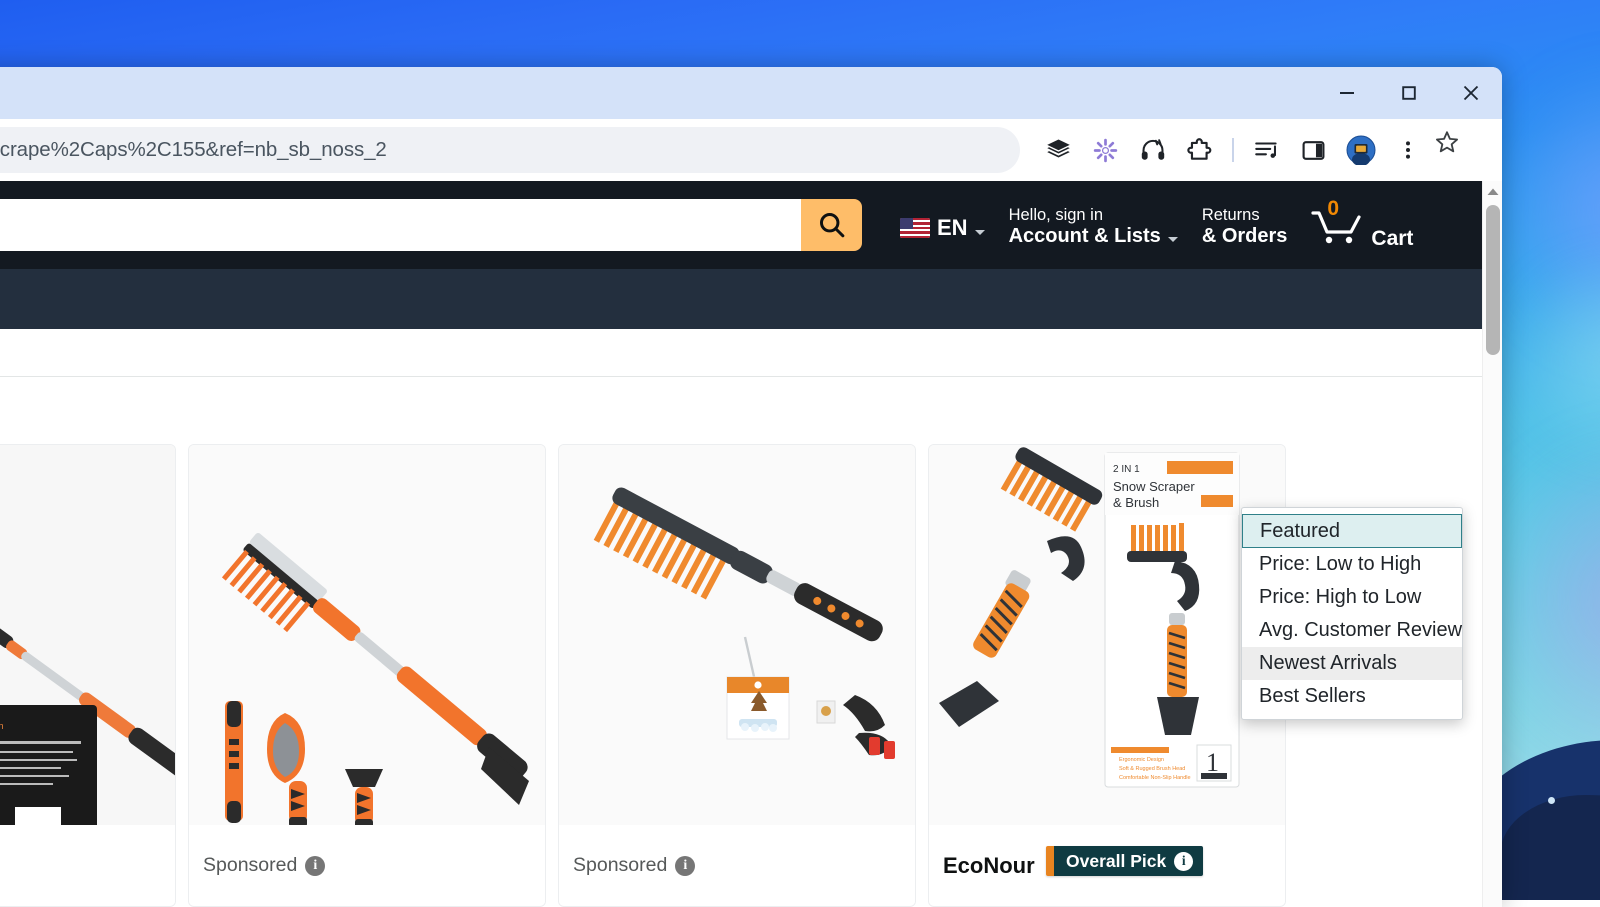 Image resolution: width=1600 pixels, height=907 pixels. Describe the element at coordinates (193, 150) in the screenshot. I see `address-bar-text: =ice+scrape%2Caps%2C155&ref=nb_sb_noss_2` at that location.